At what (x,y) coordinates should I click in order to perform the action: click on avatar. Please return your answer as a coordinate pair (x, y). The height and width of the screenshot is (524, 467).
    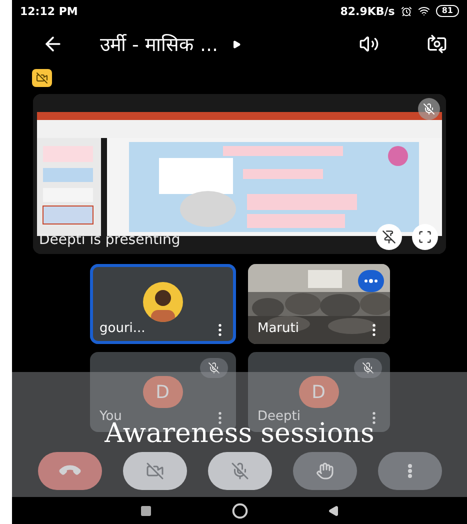
    Looking at the image, I should click on (162, 302).